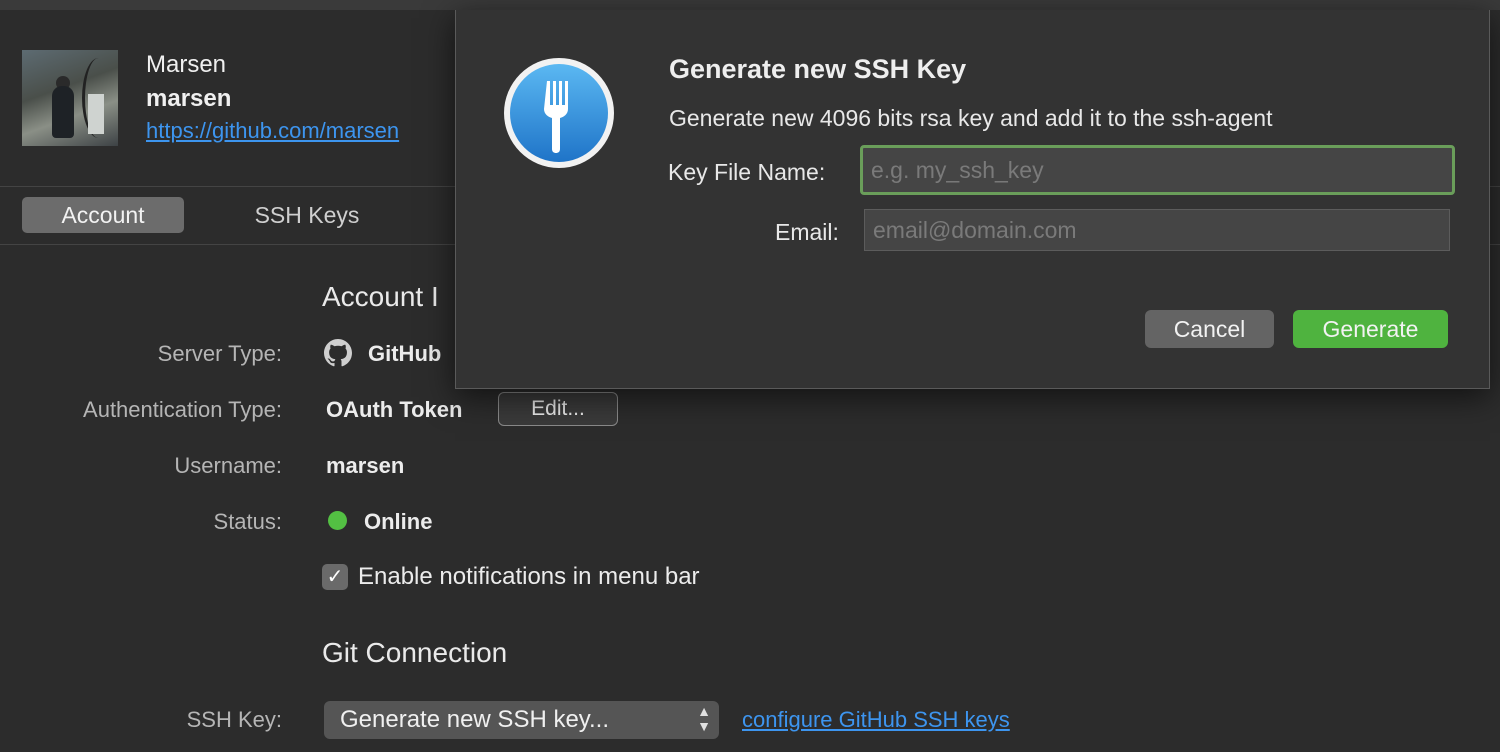  I want to click on auth-type-label: Authentication Type:, so click(182, 409).